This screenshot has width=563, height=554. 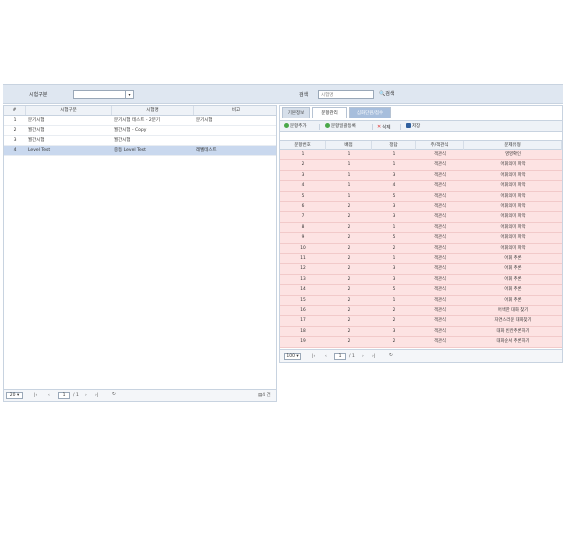 What do you see at coordinates (413, 127) in the screenshot?
I see `save-button: 저장` at bounding box center [413, 127].